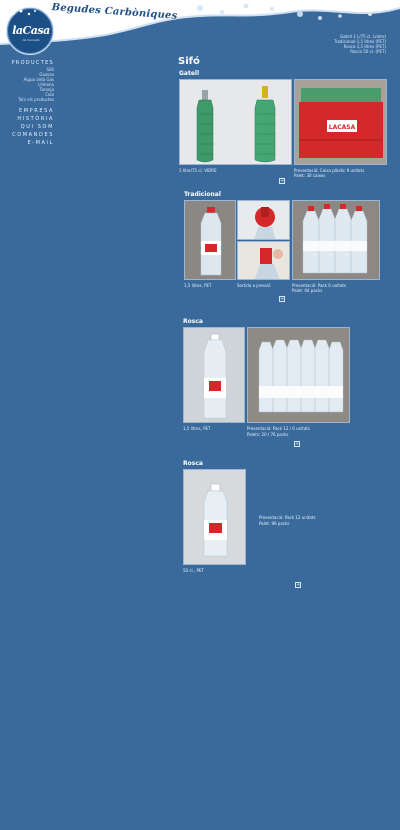 This screenshot has width=400, height=830. Describe the element at coordinates (27, 119) in the screenshot. I see `nav-historia: HISTÒRIA` at that location.